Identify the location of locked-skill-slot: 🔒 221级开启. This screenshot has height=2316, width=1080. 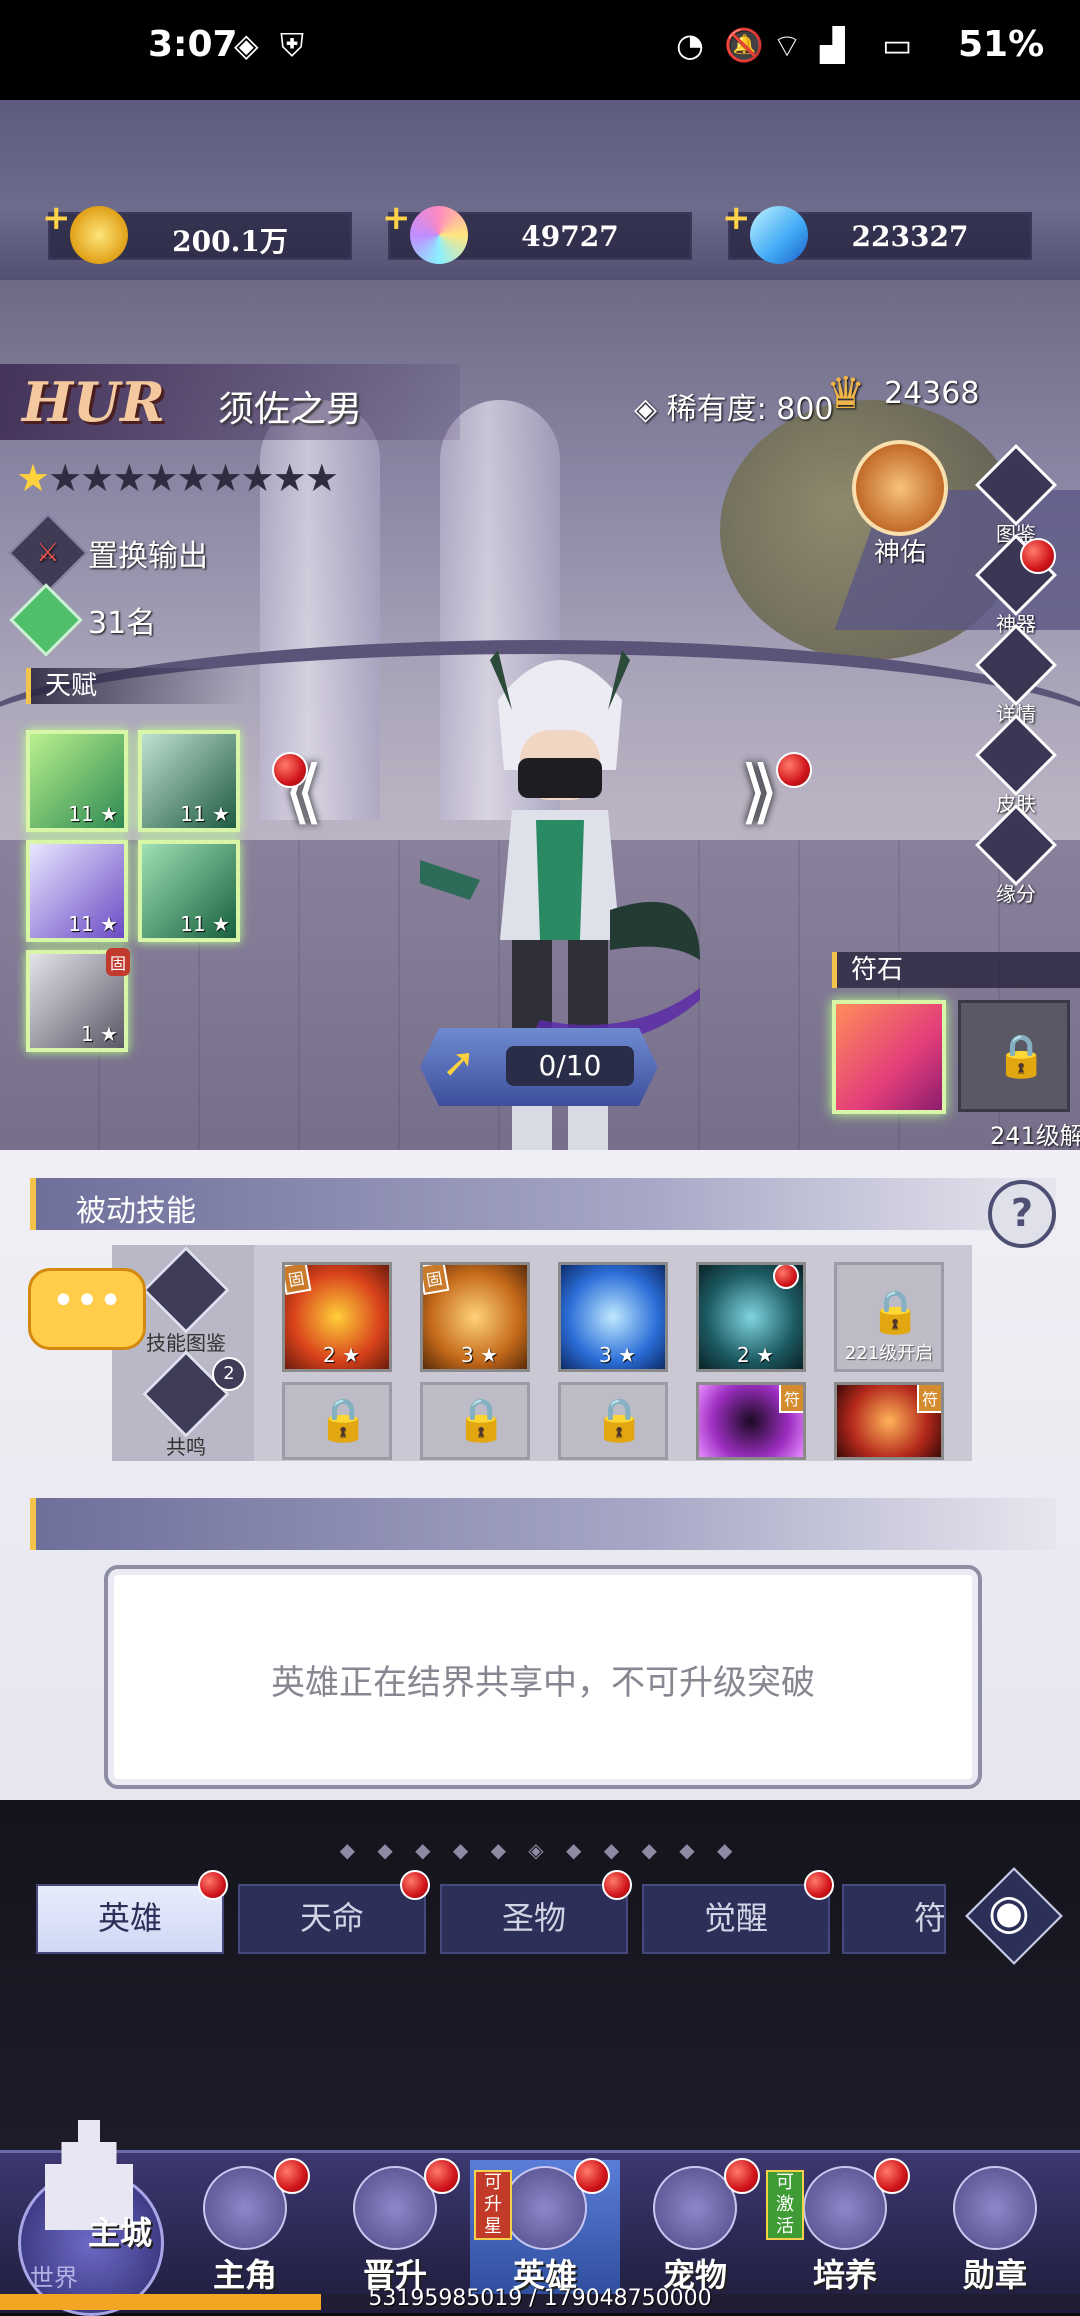
(889, 1317).